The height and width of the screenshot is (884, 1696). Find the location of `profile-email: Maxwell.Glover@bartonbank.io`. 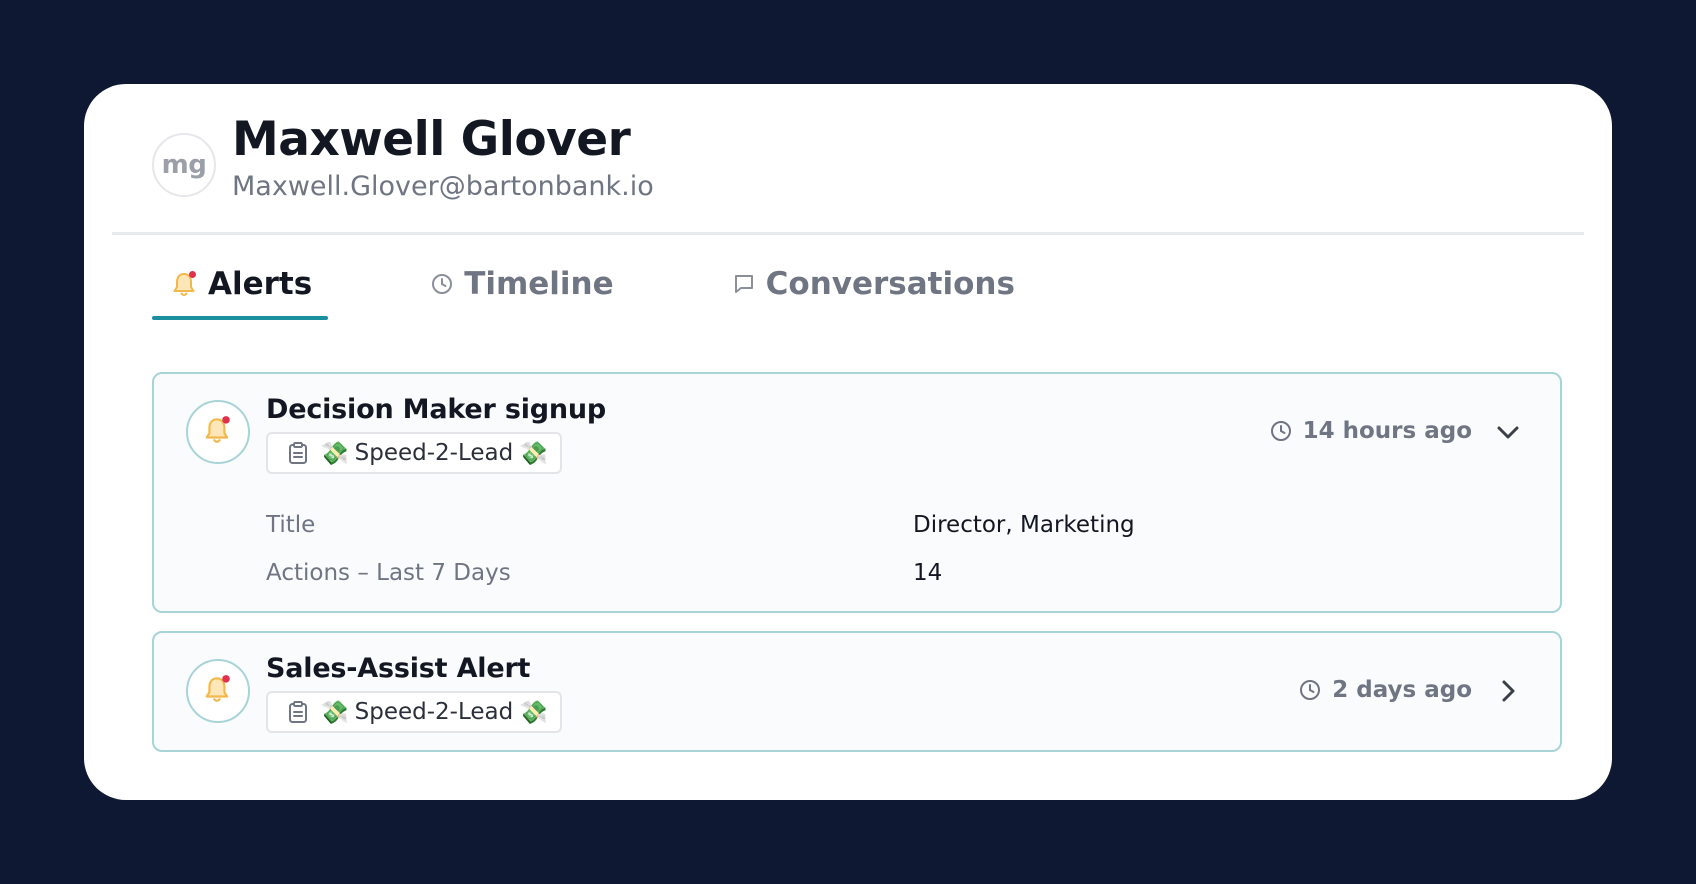

profile-email: Maxwell.Glover@bartonbank.io is located at coordinates (443, 186).